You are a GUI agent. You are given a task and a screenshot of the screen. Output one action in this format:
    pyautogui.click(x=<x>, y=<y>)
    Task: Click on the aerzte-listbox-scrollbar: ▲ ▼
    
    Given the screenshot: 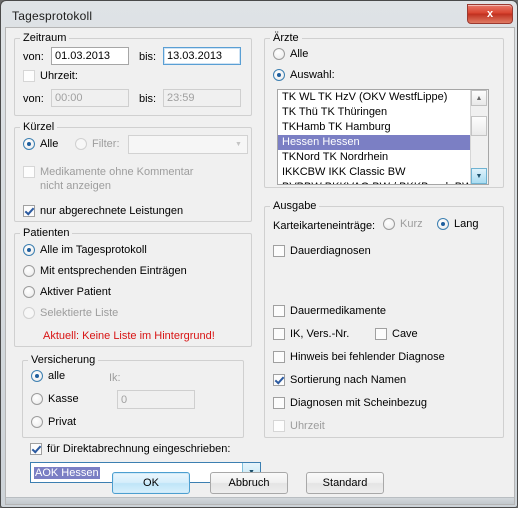 What is the action you would take?
    pyautogui.click(x=479, y=137)
    